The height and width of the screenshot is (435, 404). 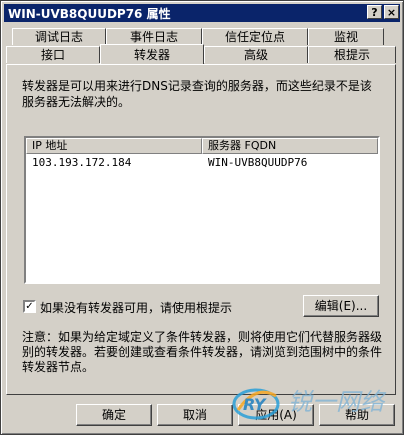 What do you see at coordinates (257, 163) in the screenshot?
I see `cell-fqdn: WIN-UVB8QUUDP76` at bounding box center [257, 163].